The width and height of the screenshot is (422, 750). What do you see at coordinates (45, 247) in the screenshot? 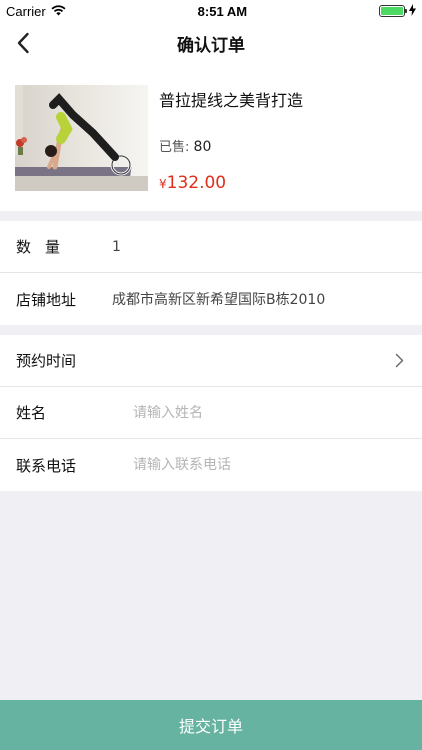
I see `quantity-label: 数量` at bounding box center [45, 247].